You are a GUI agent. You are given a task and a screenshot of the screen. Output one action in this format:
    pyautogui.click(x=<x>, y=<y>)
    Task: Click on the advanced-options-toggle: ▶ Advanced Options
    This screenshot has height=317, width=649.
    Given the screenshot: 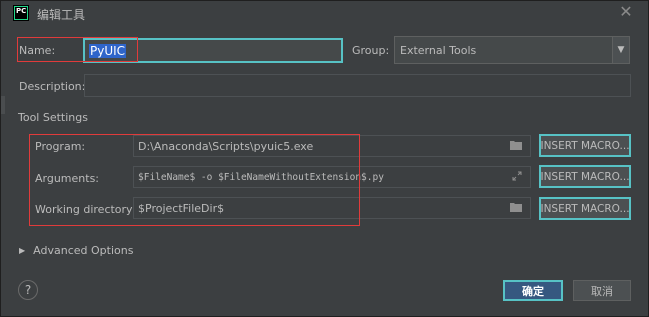 What is the action you would take?
    pyautogui.click(x=76, y=250)
    